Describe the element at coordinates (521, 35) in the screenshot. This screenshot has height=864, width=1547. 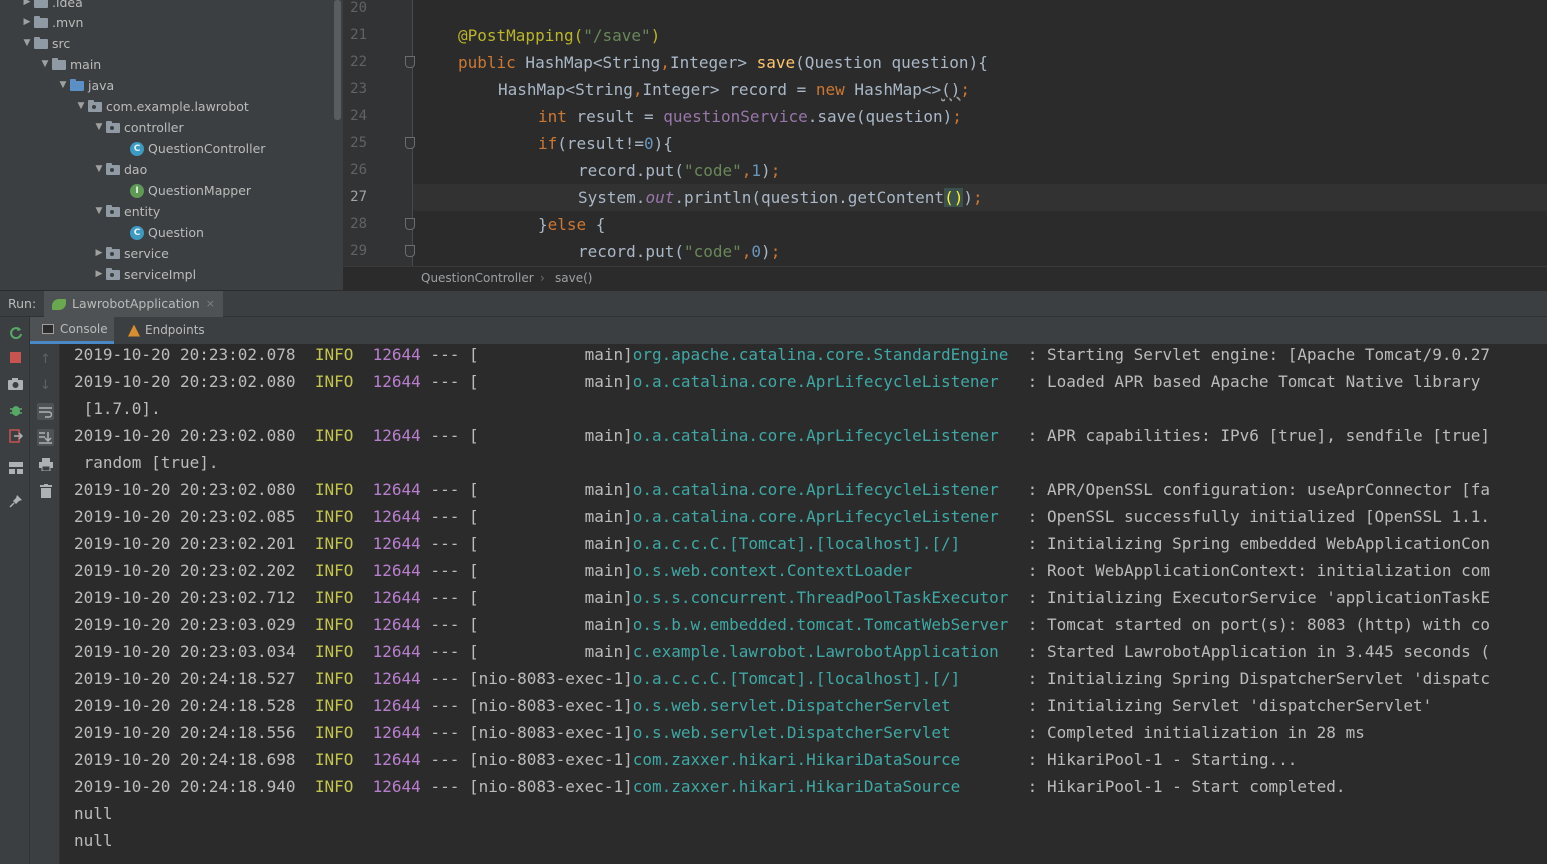
I see `annotation: @PostMapping(` at that location.